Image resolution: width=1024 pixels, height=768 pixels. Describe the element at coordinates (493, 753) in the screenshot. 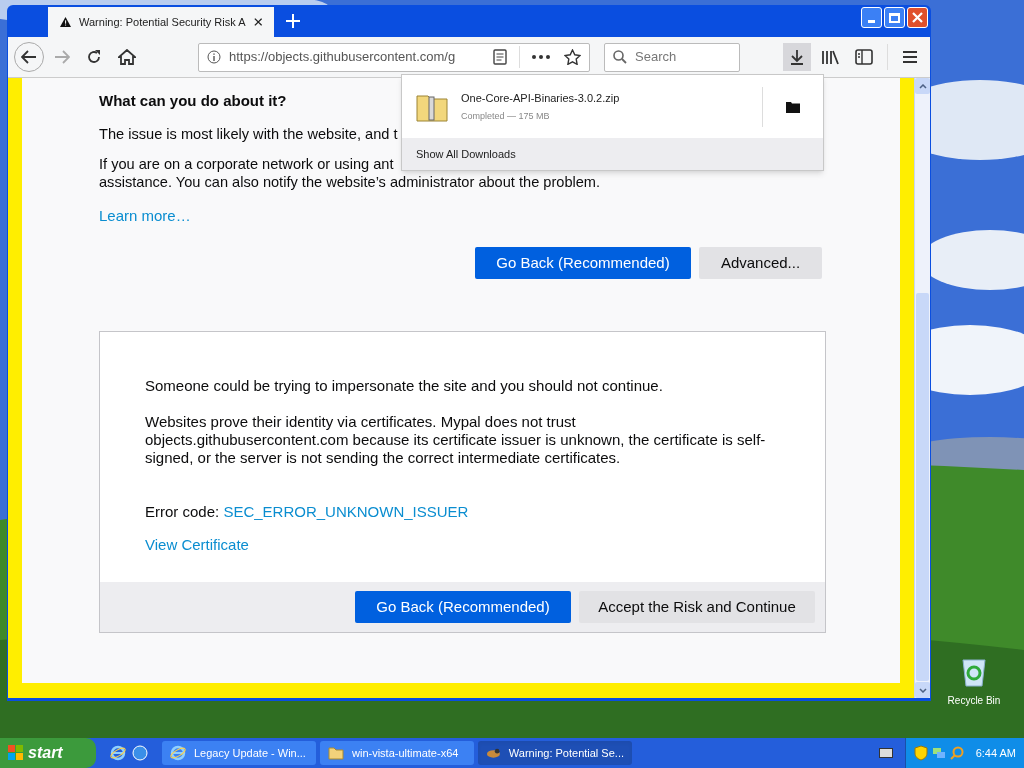

I see `animal-icon` at that location.